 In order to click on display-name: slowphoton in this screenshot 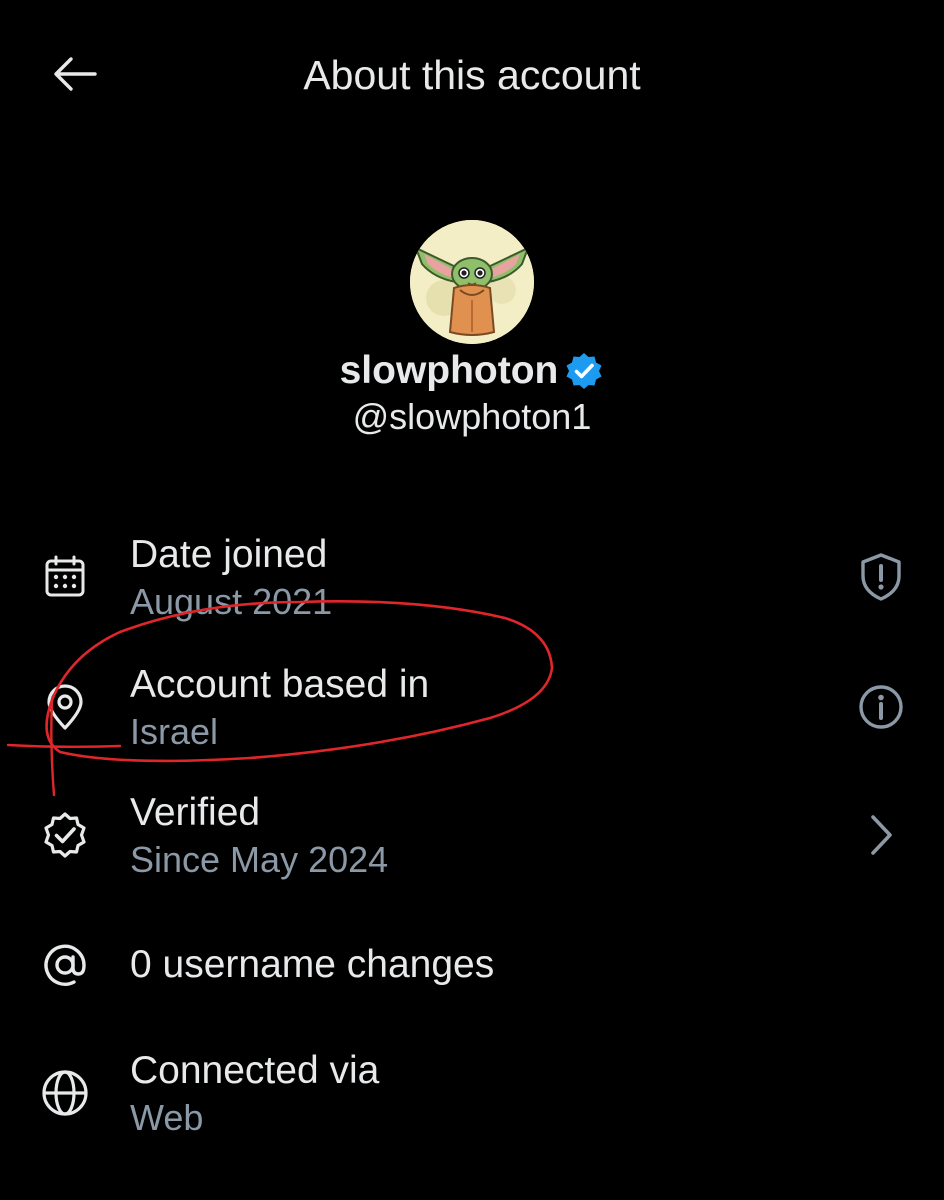, I will do `click(449, 370)`.